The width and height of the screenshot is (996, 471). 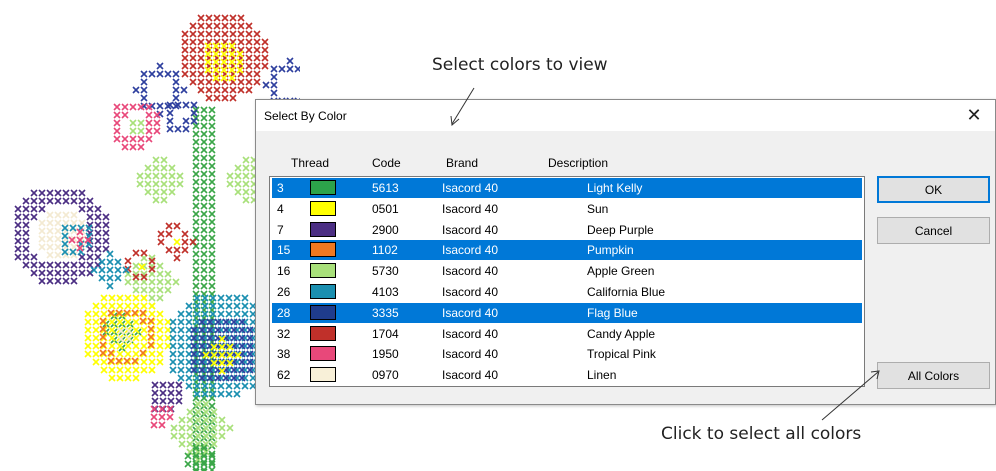 I want to click on thread-description: Sun, so click(x=598, y=208).